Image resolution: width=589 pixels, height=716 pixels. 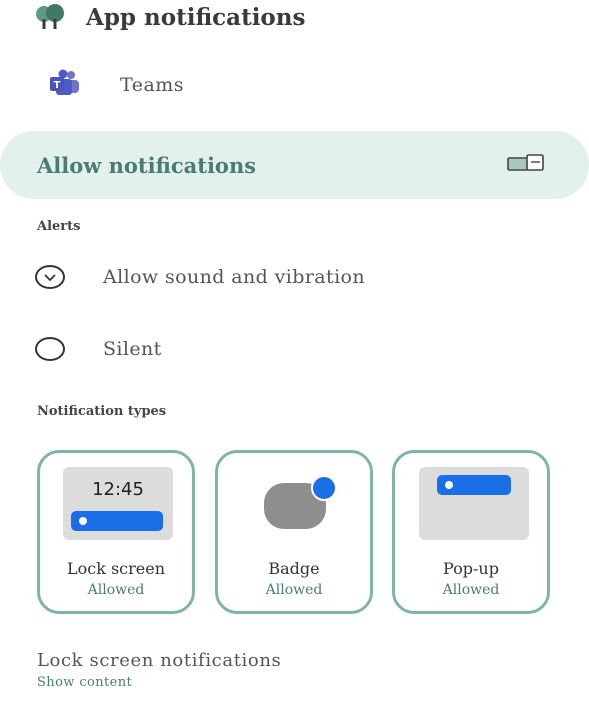 I want to click on alert-option-silent: Silent, so click(x=98, y=349).